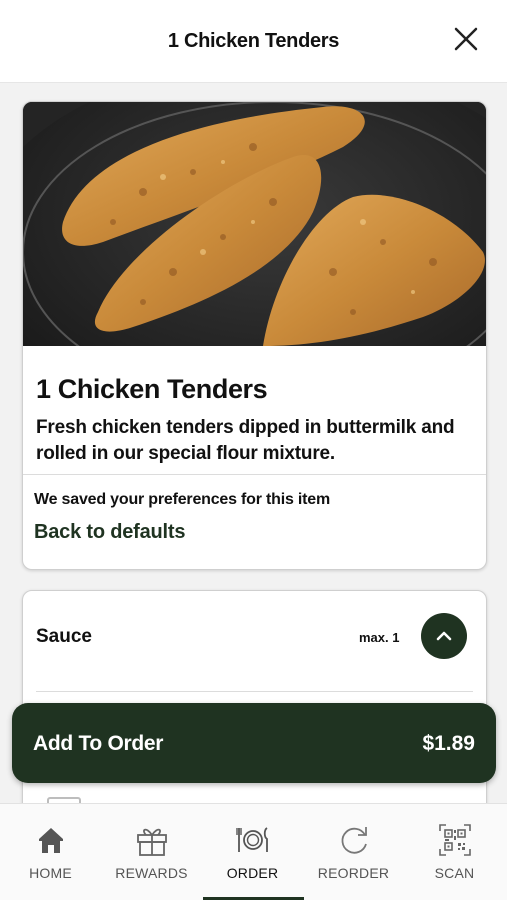  I want to click on nav-label-rewards: REWARDS, so click(151, 873).